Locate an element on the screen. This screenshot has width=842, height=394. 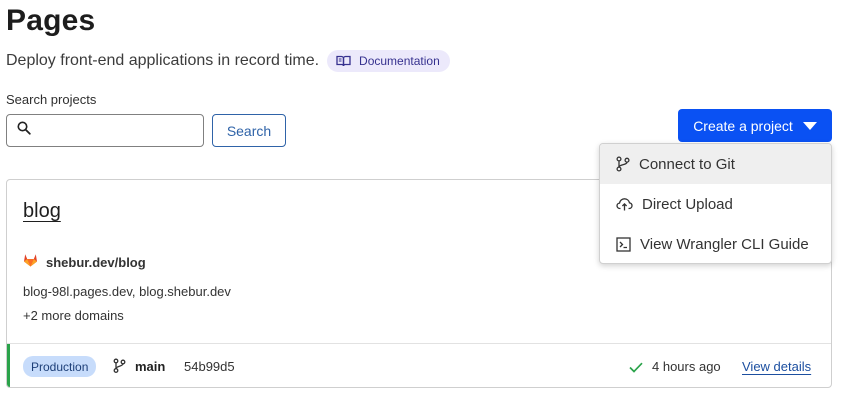
documentation-link: Documentation is located at coordinates (388, 61).